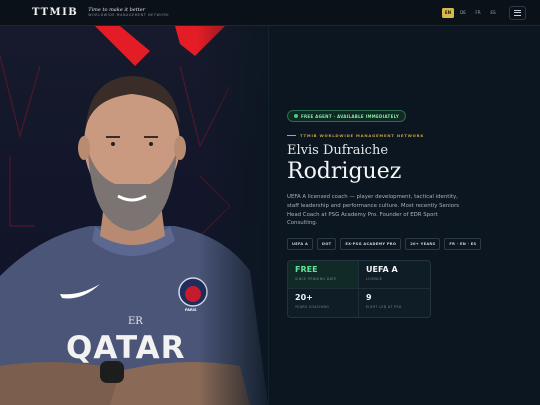 This screenshot has width=540, height=405. I want to click on menu-icon, so click(517, 12).